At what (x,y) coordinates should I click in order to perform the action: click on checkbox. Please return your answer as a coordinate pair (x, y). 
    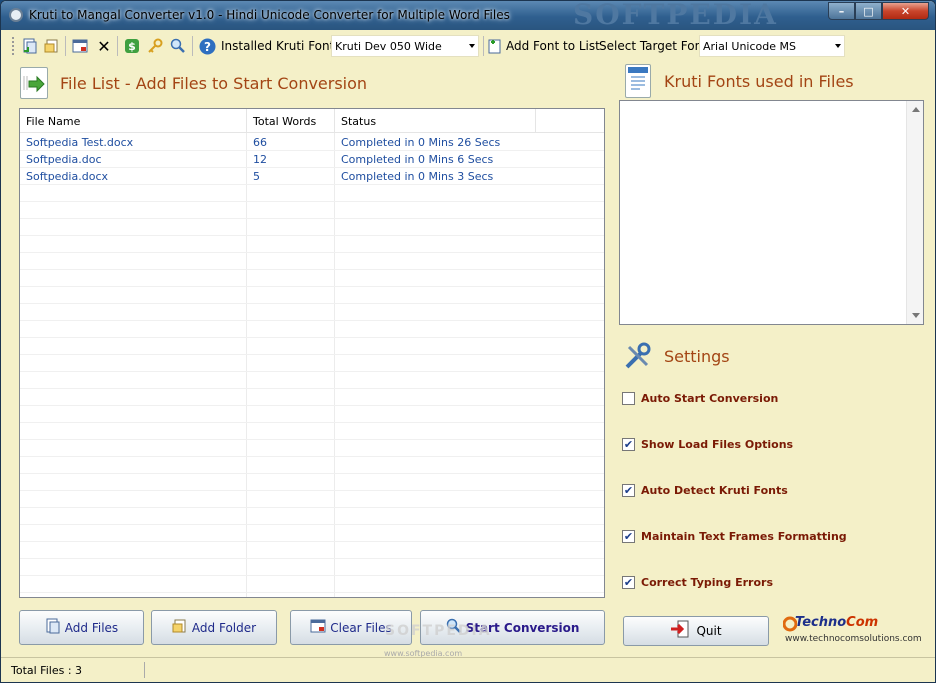
    Looking at the image, I should click on (628, 398).